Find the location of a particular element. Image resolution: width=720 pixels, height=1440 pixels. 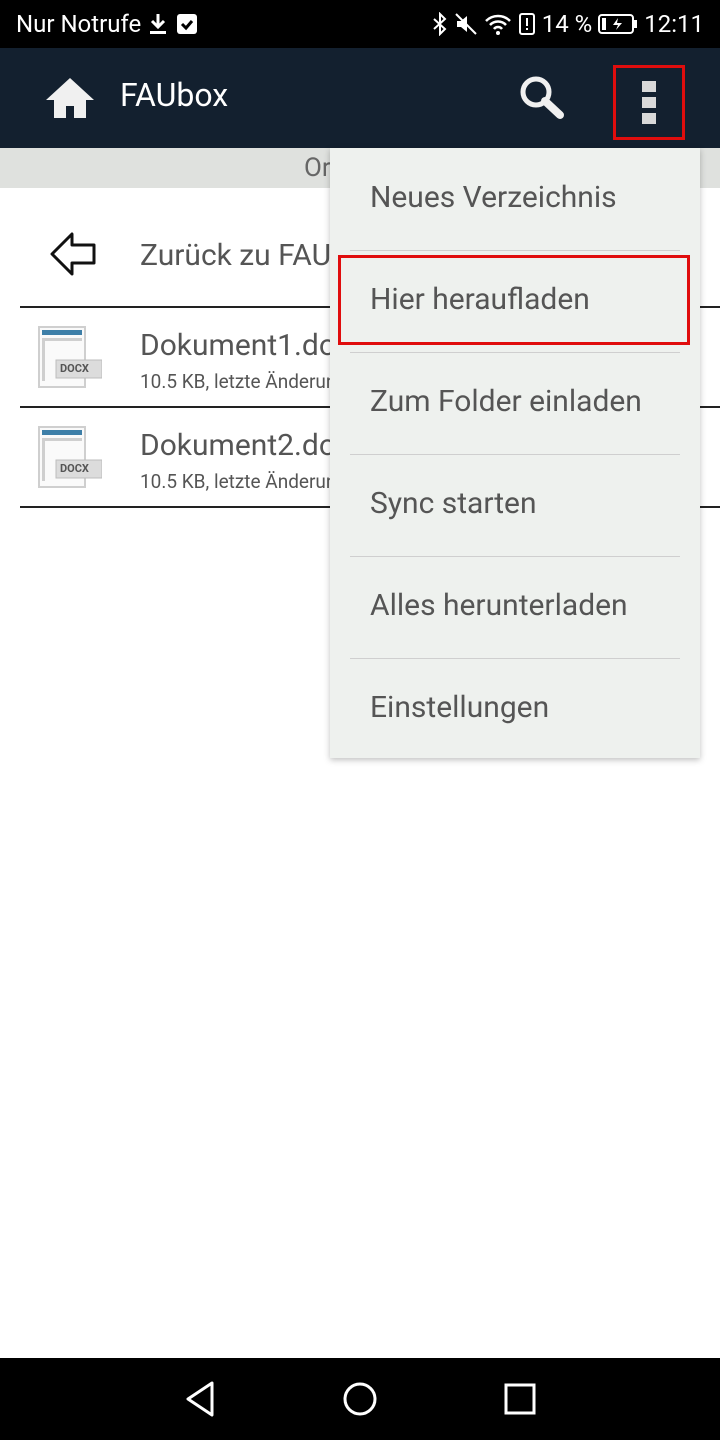

system-nav-bar is located at coordinates (360, 1399).